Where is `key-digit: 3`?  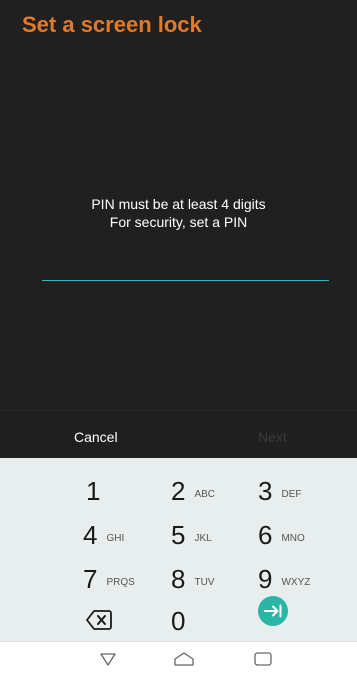
key-digit: 3 is located at coordinates (265, 491).